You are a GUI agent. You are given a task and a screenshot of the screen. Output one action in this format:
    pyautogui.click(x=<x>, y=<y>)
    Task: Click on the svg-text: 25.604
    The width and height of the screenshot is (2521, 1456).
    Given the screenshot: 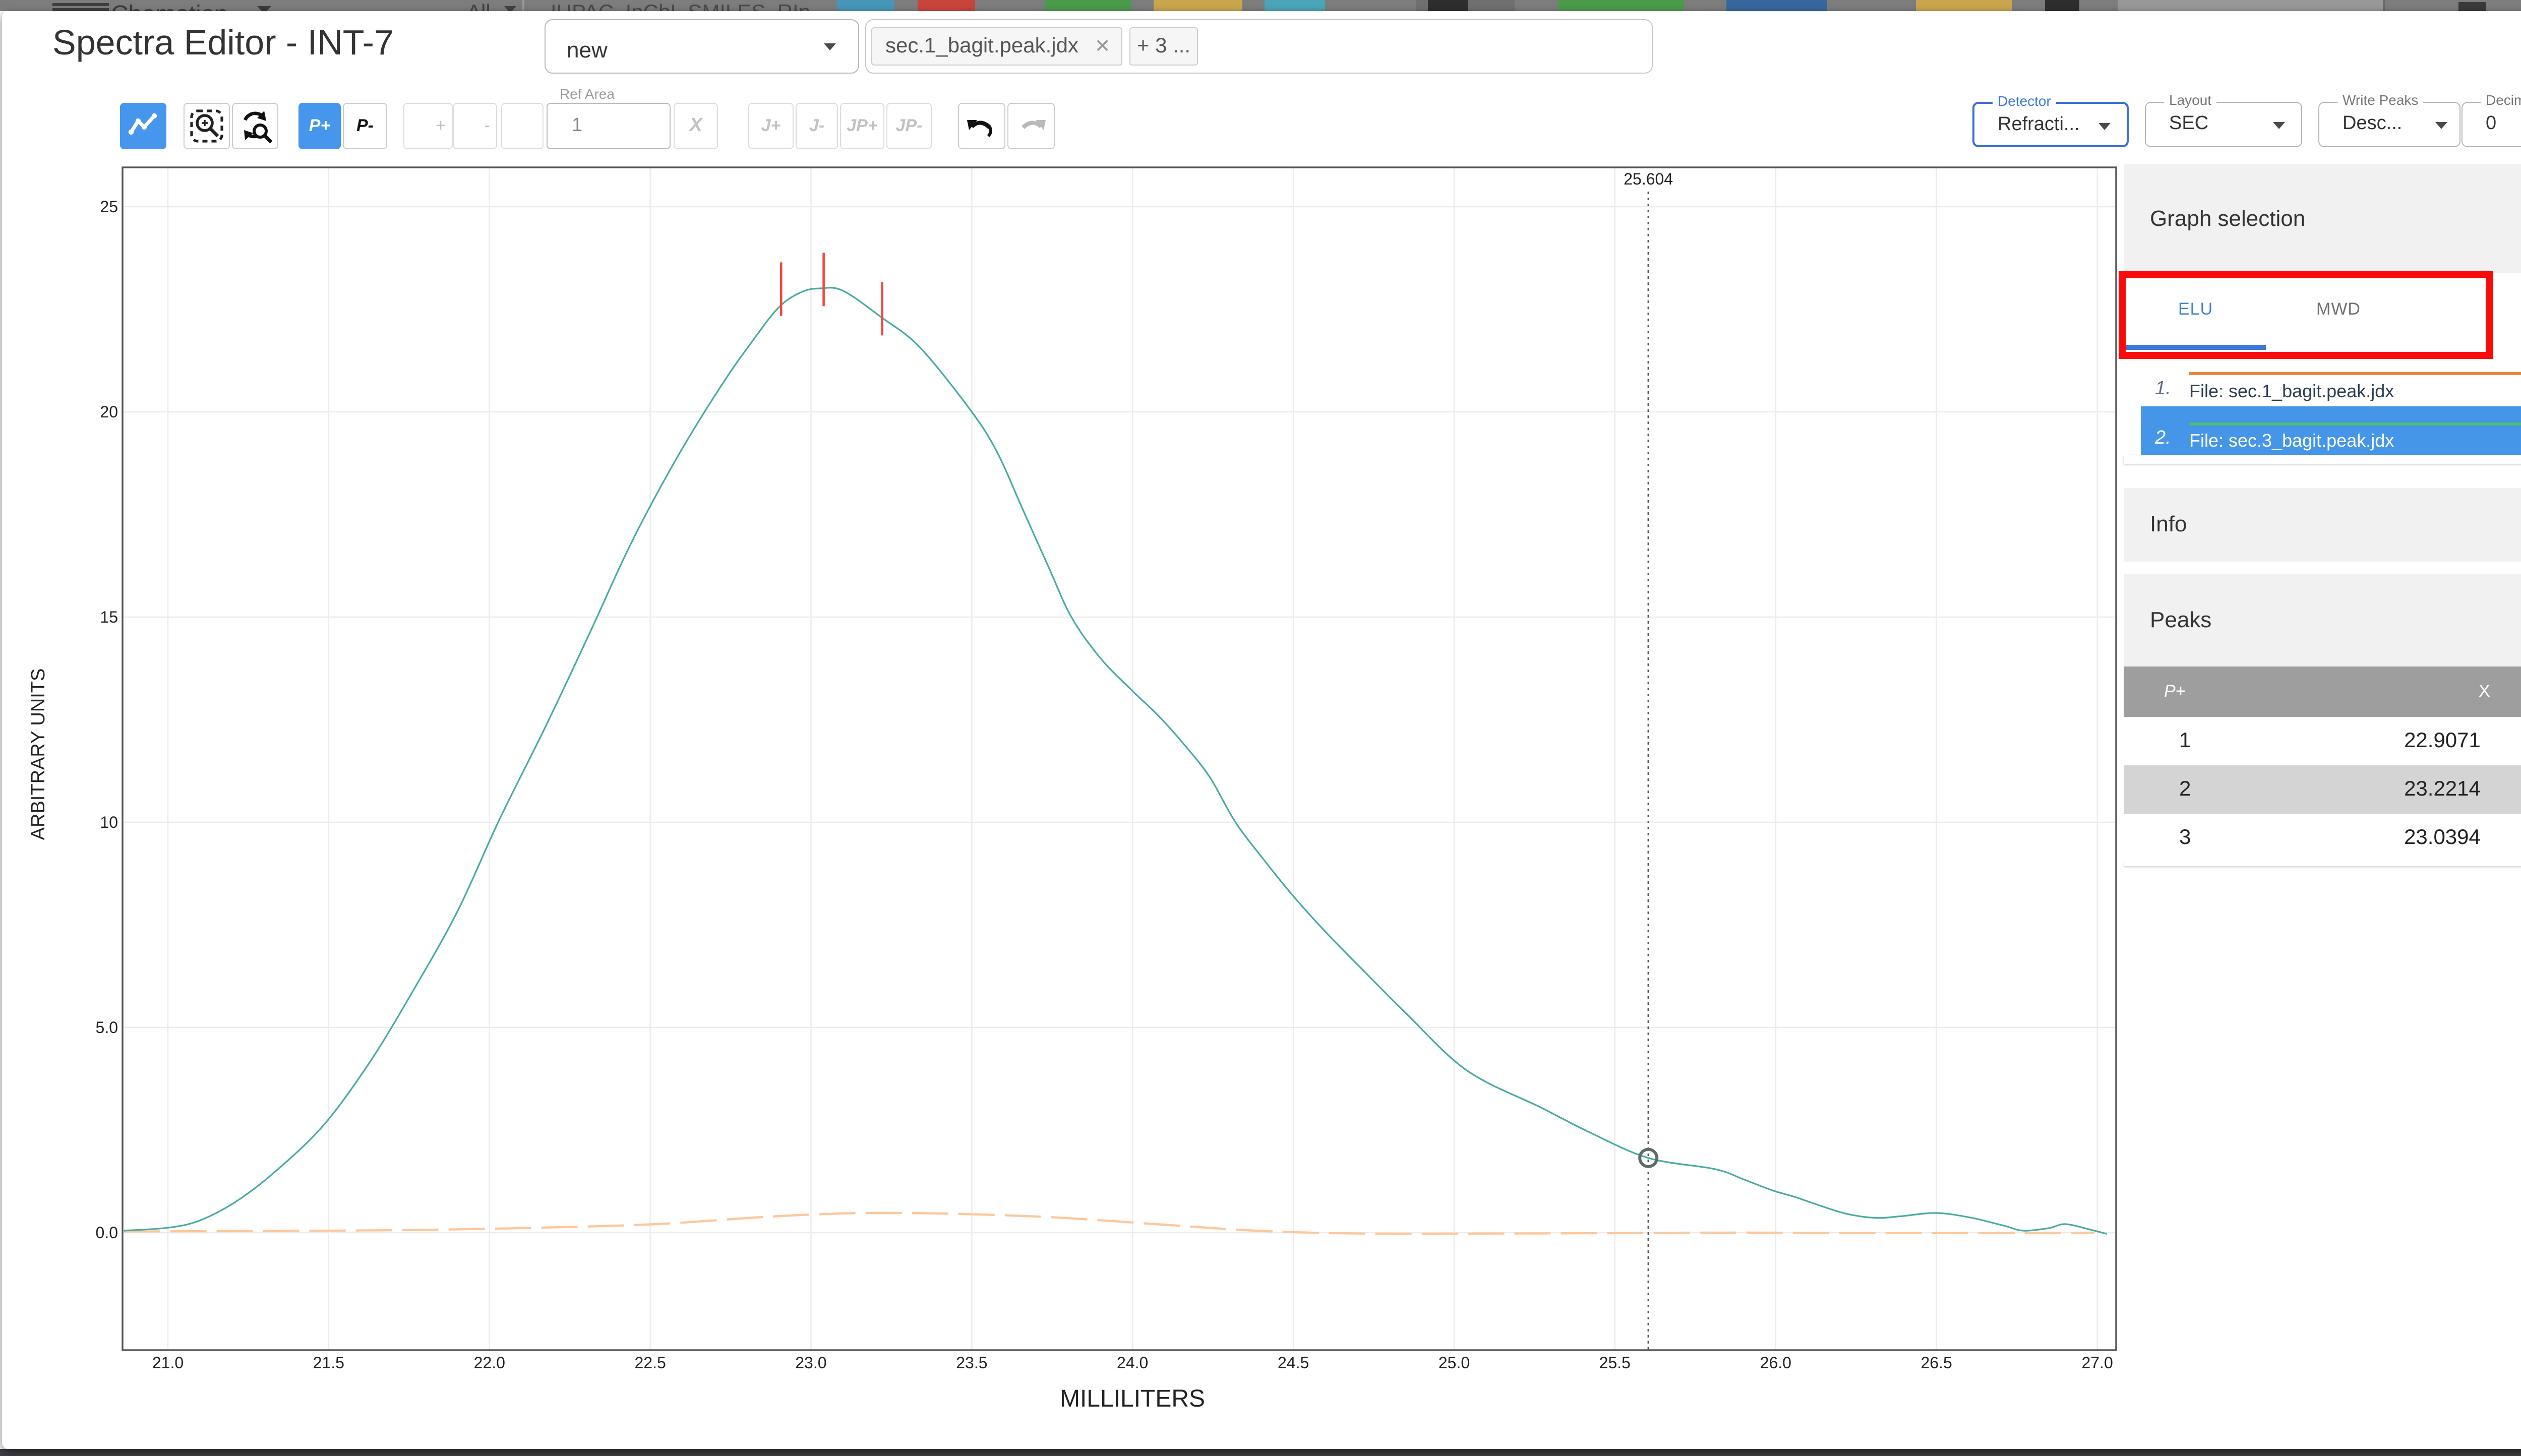 What is the action you would take?
    pyautogui.click(x=1648, y=179)
    